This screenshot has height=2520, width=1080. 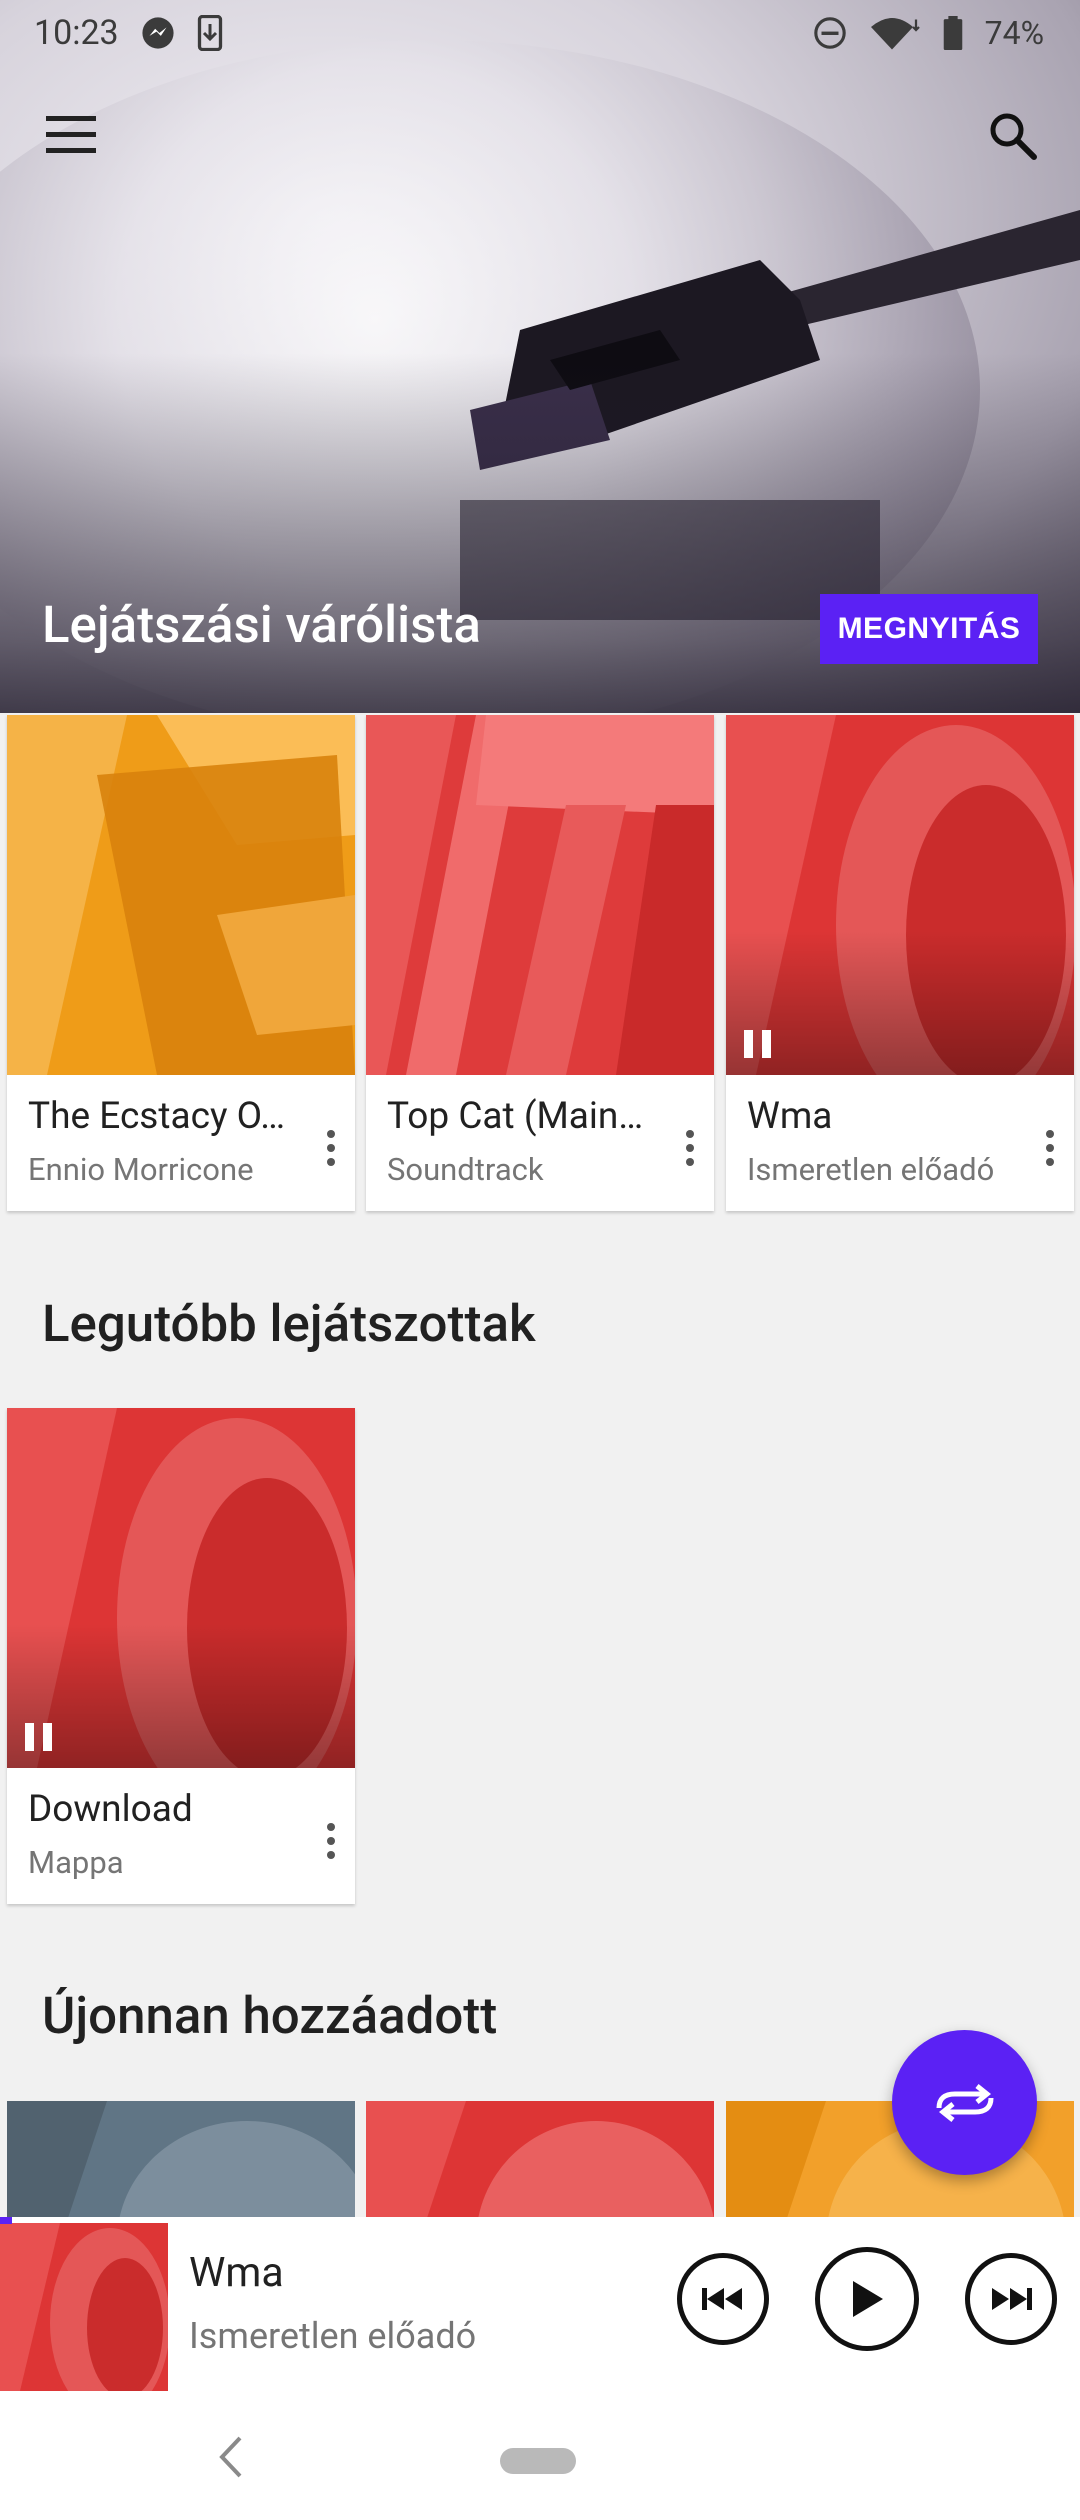 I want to click on recent-card: Download Mappa, so click(x=181, y=1656).